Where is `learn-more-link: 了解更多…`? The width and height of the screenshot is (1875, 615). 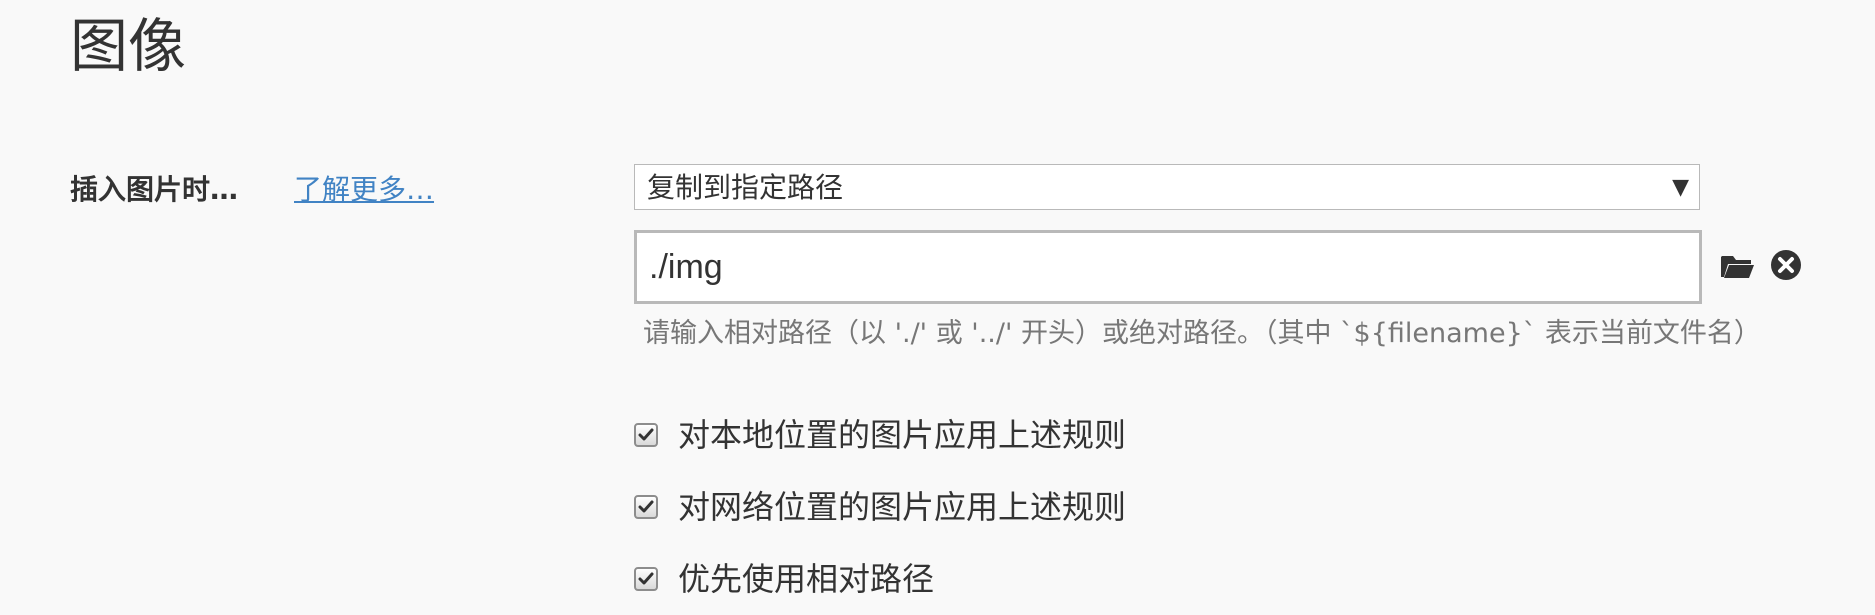
learn-more-link: 了解更多… is located at coordinates (364, 190).